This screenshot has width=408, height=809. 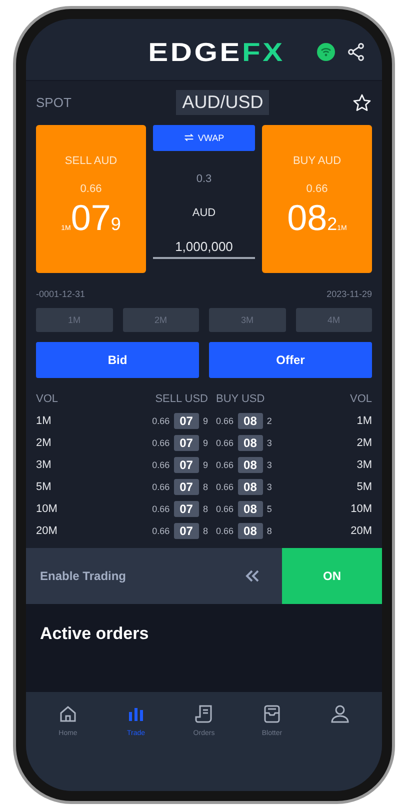 I want to click on fractional-pip: 5, so click(x=269, y=509).